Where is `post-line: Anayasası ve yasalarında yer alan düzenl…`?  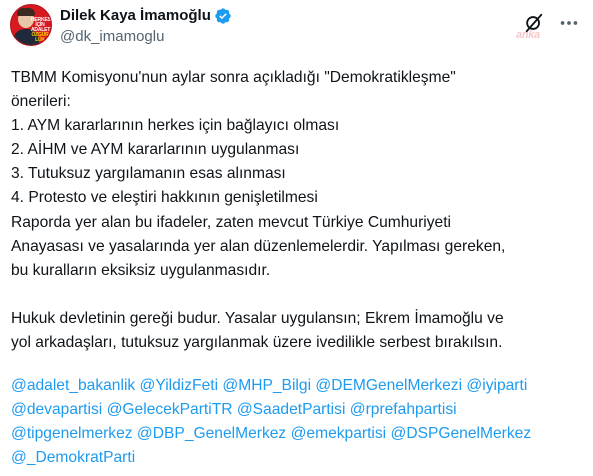 post-line: Anayasası ve yasalarında yer alan düzenl… is located at coordinates (258, 246).